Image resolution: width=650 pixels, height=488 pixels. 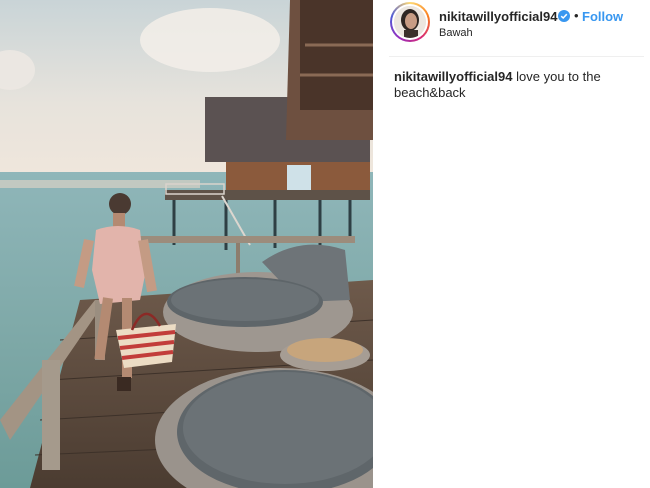 What do you see at coordinates (498, 16) in the screenshot?
I see `username-link: nikitawillyofficial94` at bounding box center [498, 16].